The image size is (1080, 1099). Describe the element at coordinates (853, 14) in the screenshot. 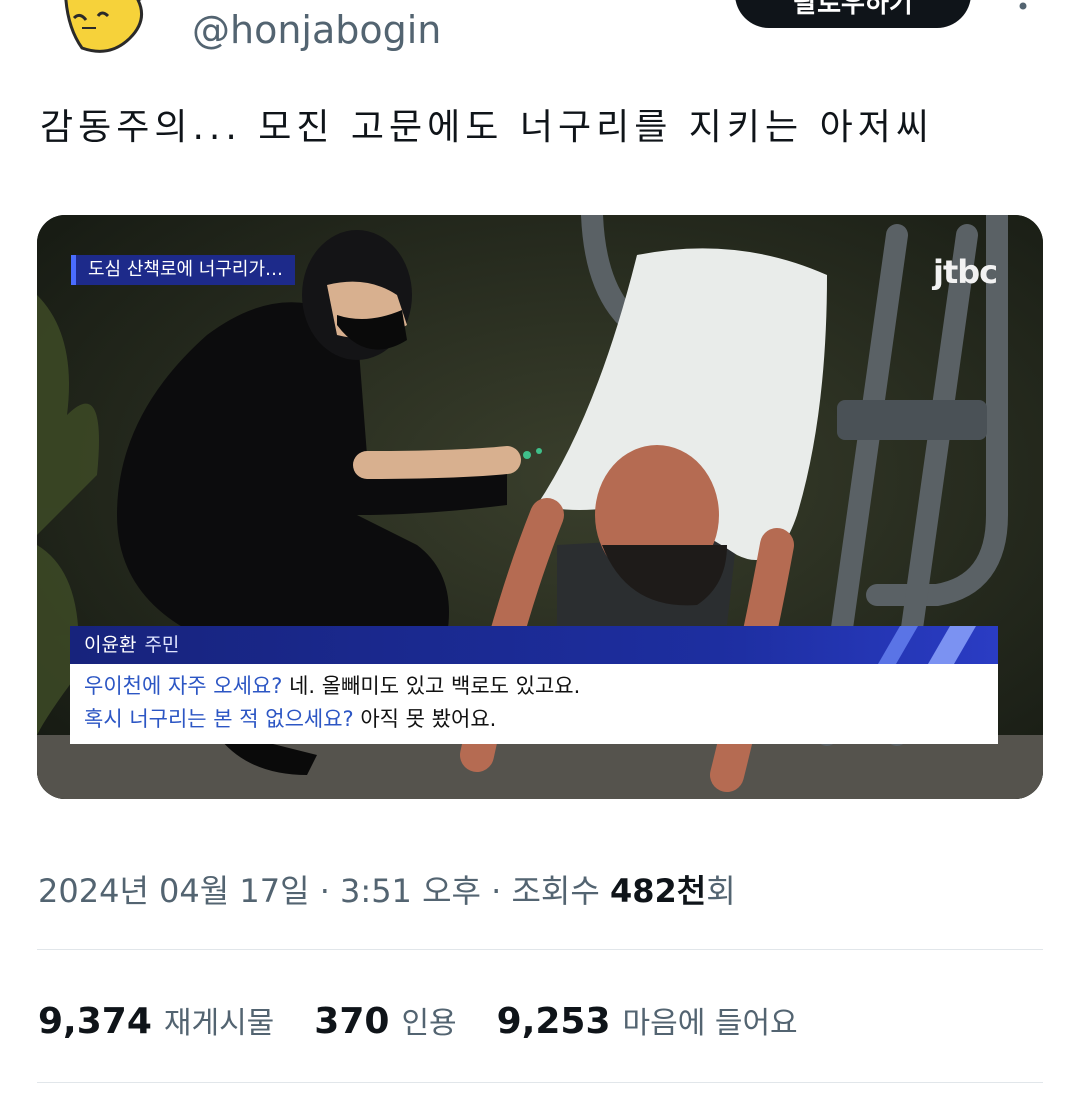

I see `follow-button: 팔로우하기` at that location.